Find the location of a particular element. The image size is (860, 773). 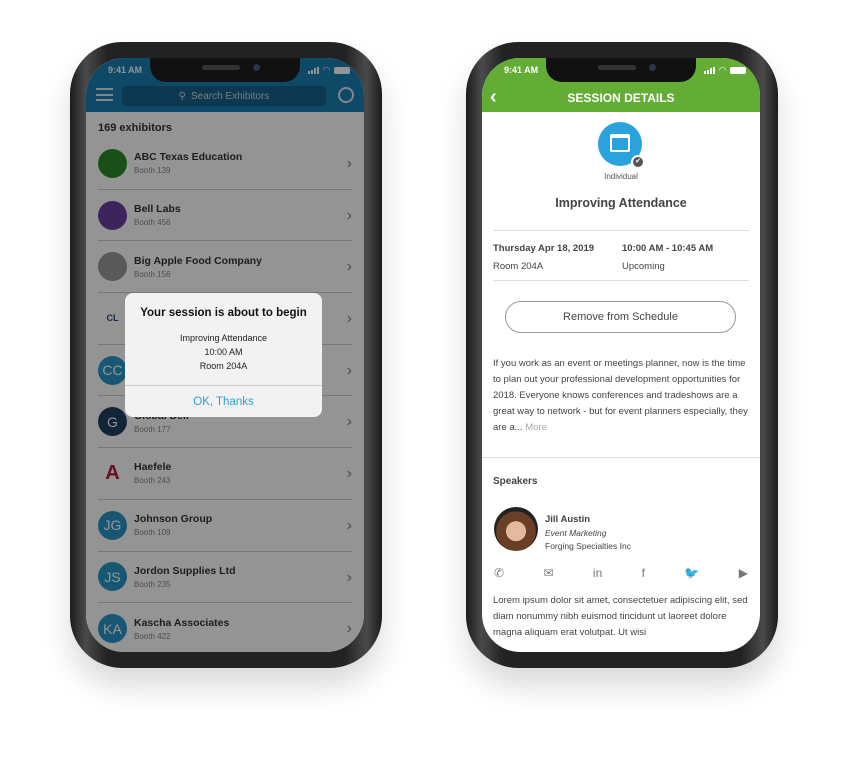

wifi-icon: ◠ is located at coordinates (722, 70).